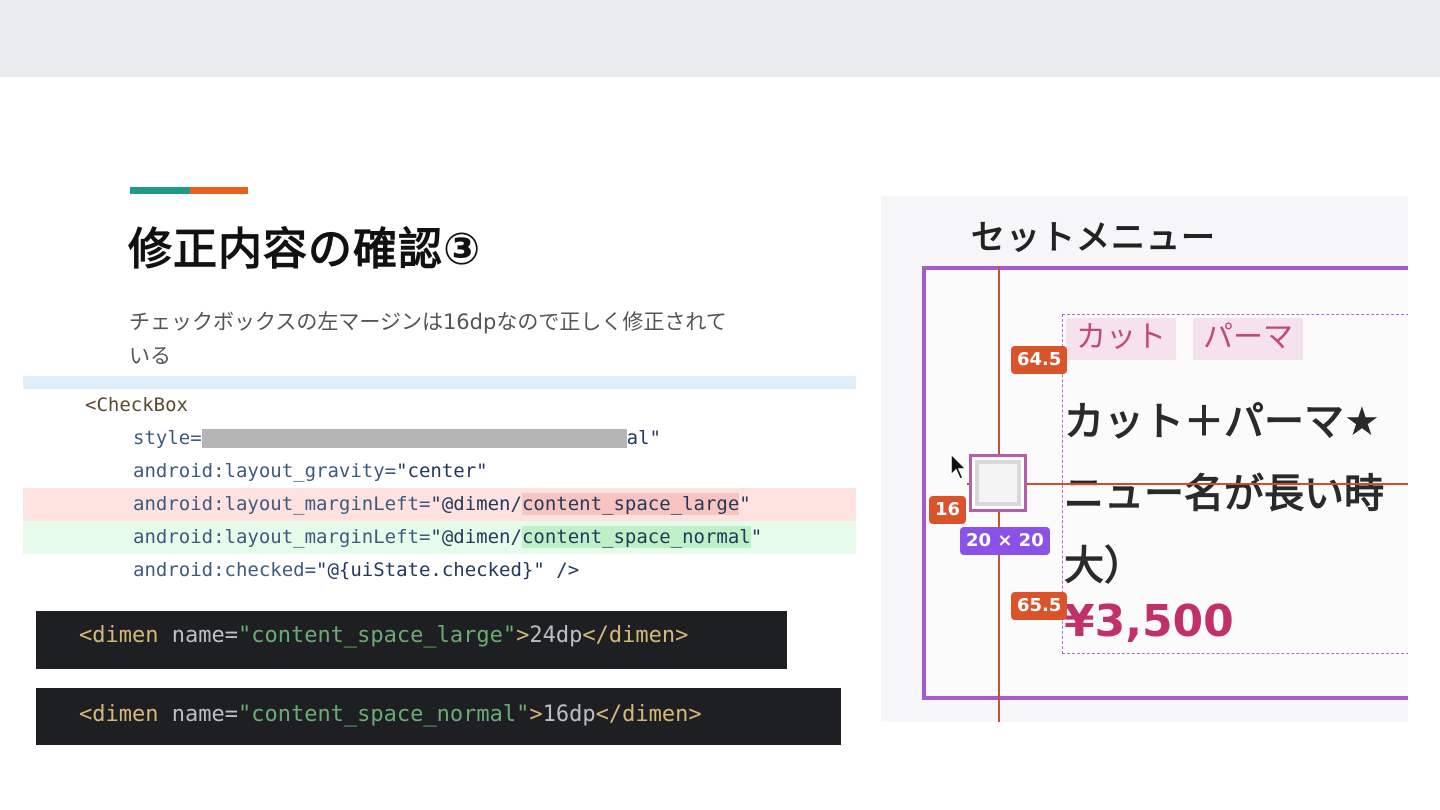  I want to click on code-value: "center", so click(442, 471).